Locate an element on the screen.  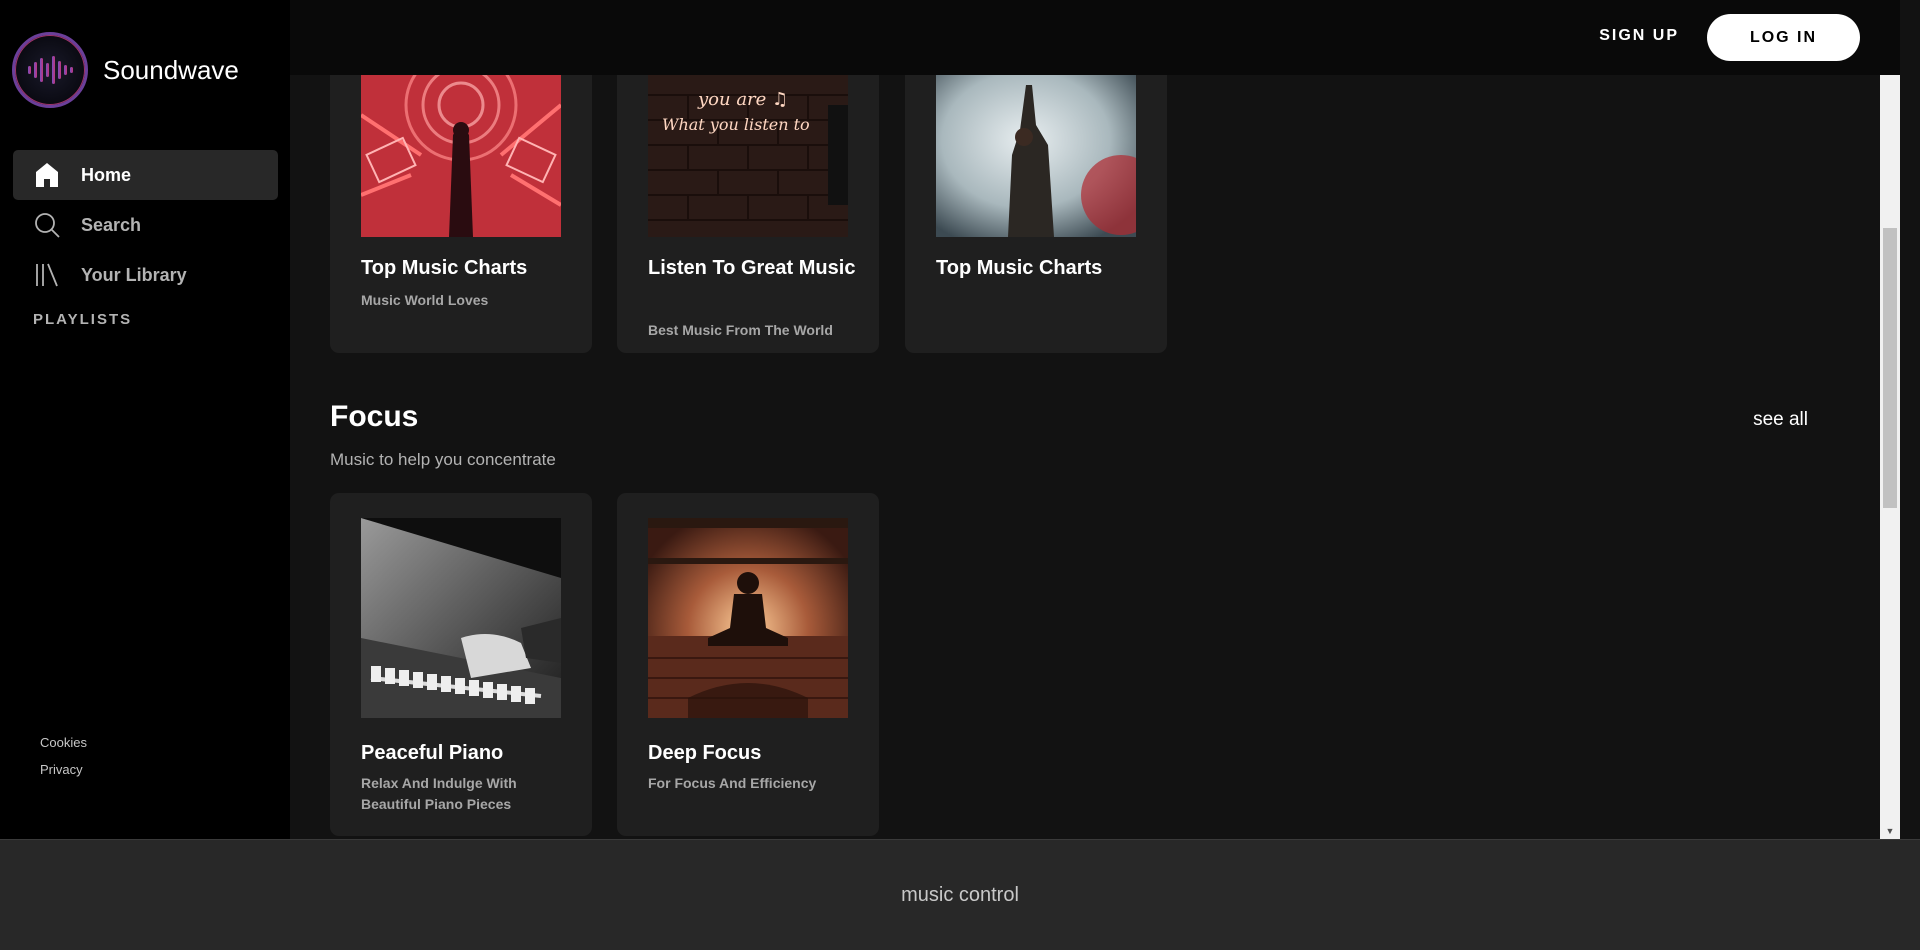
playlist-card: Deep Focus For Focus And Efficiency is located at coordinates (748, 664).